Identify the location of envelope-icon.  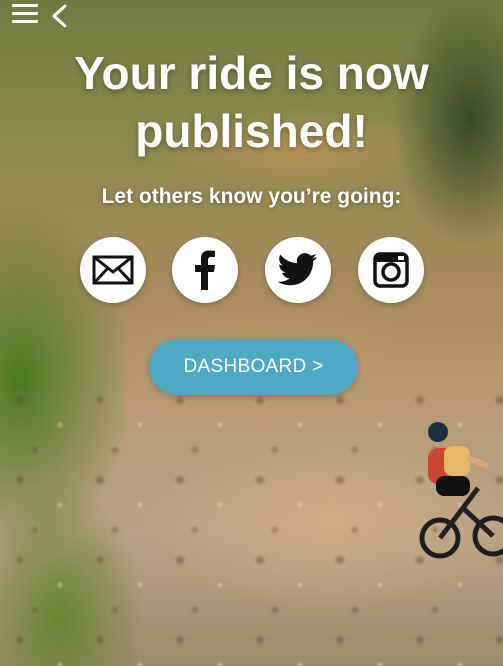
(113, 270).